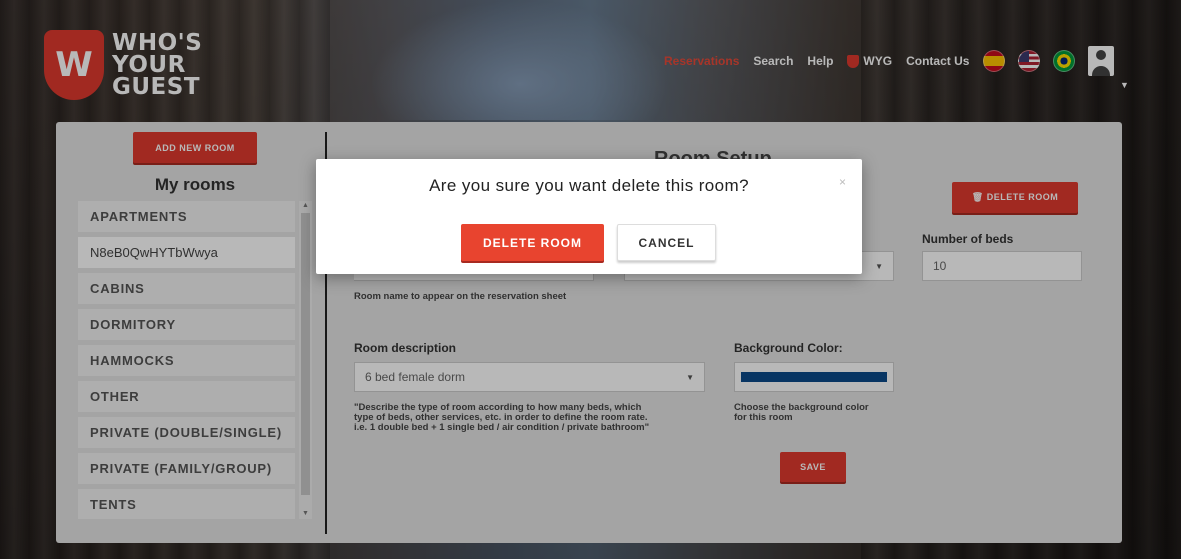 The width and height of the screenshot is (1181, 559). Describe the element at coordinates (666, 242) in the screenshot. I see `cancel-button: CANCEL` at that location.